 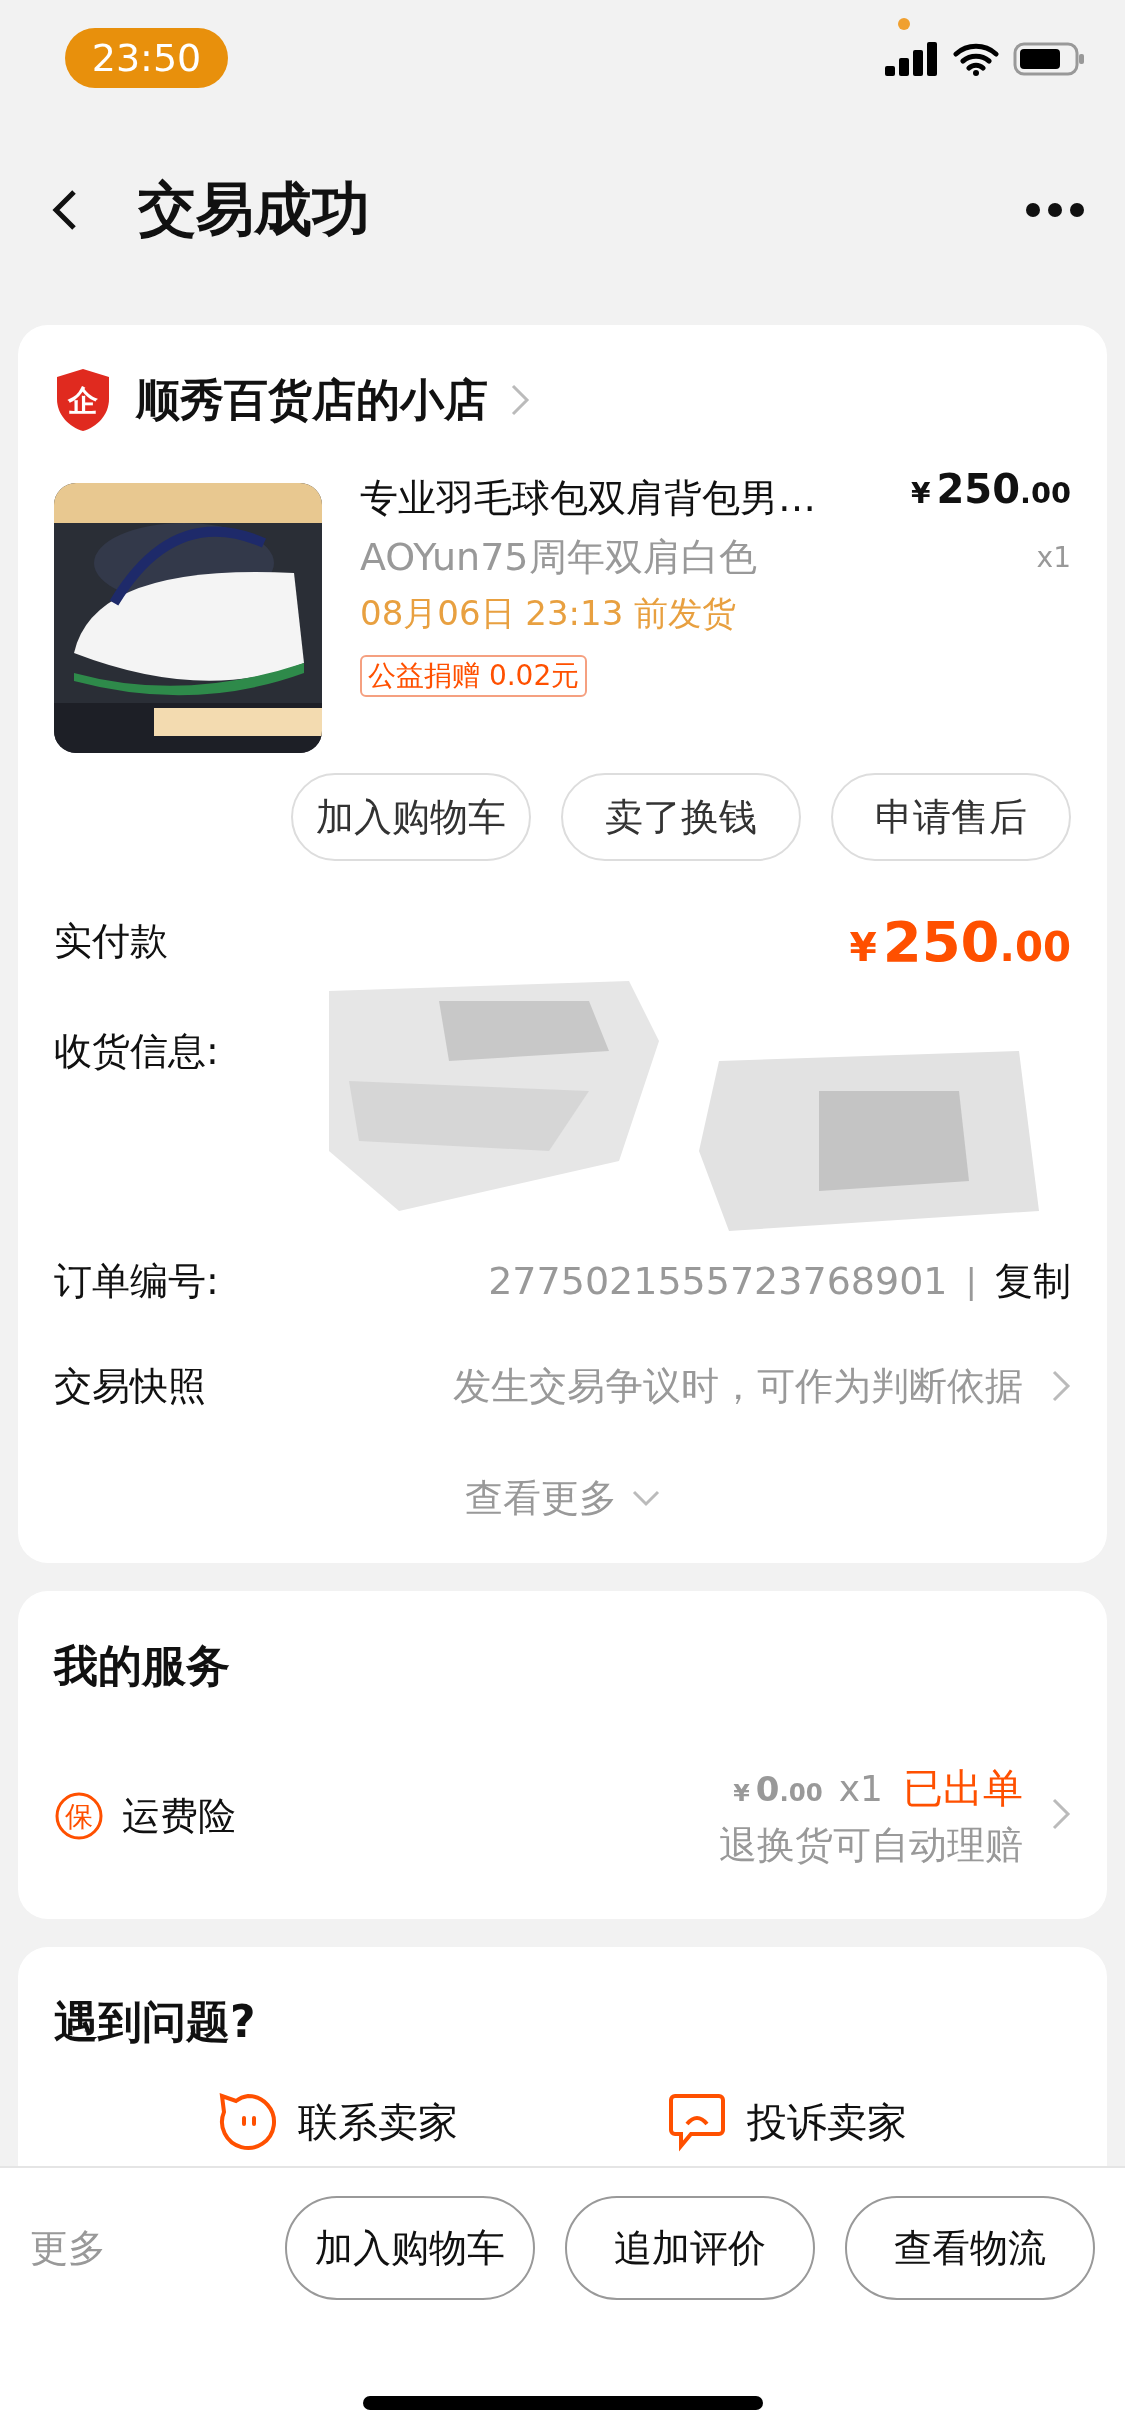 I want to click on action-button: 卖了换钱, so click(x=681, y=817).